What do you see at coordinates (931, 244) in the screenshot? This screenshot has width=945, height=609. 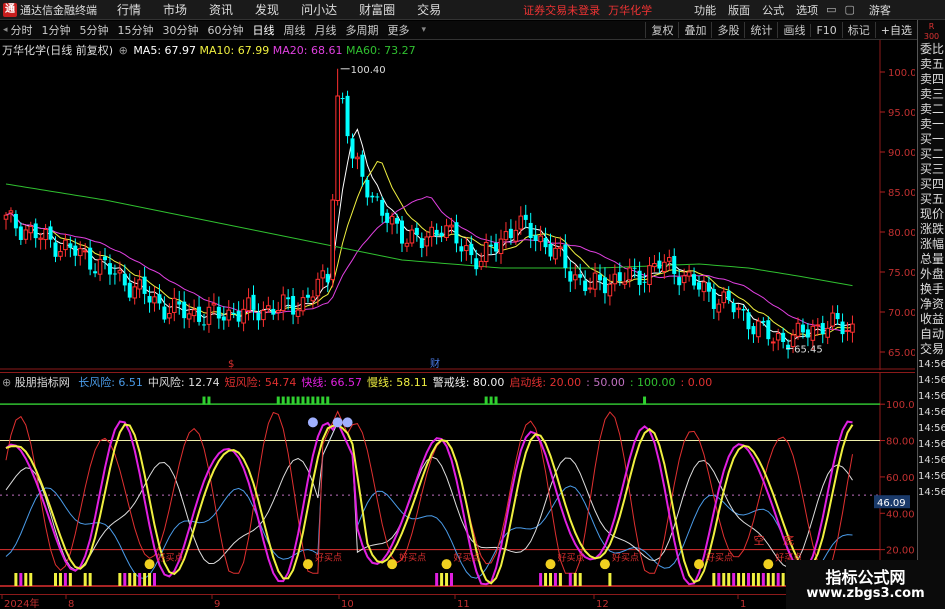 I see `side-item: 涨幅` at bounding box center [931, 244].